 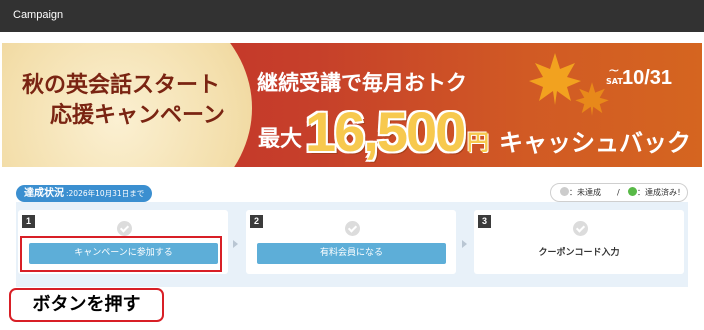 I want to click on maple-leaf-small-icon, so click(x=592, y=99).